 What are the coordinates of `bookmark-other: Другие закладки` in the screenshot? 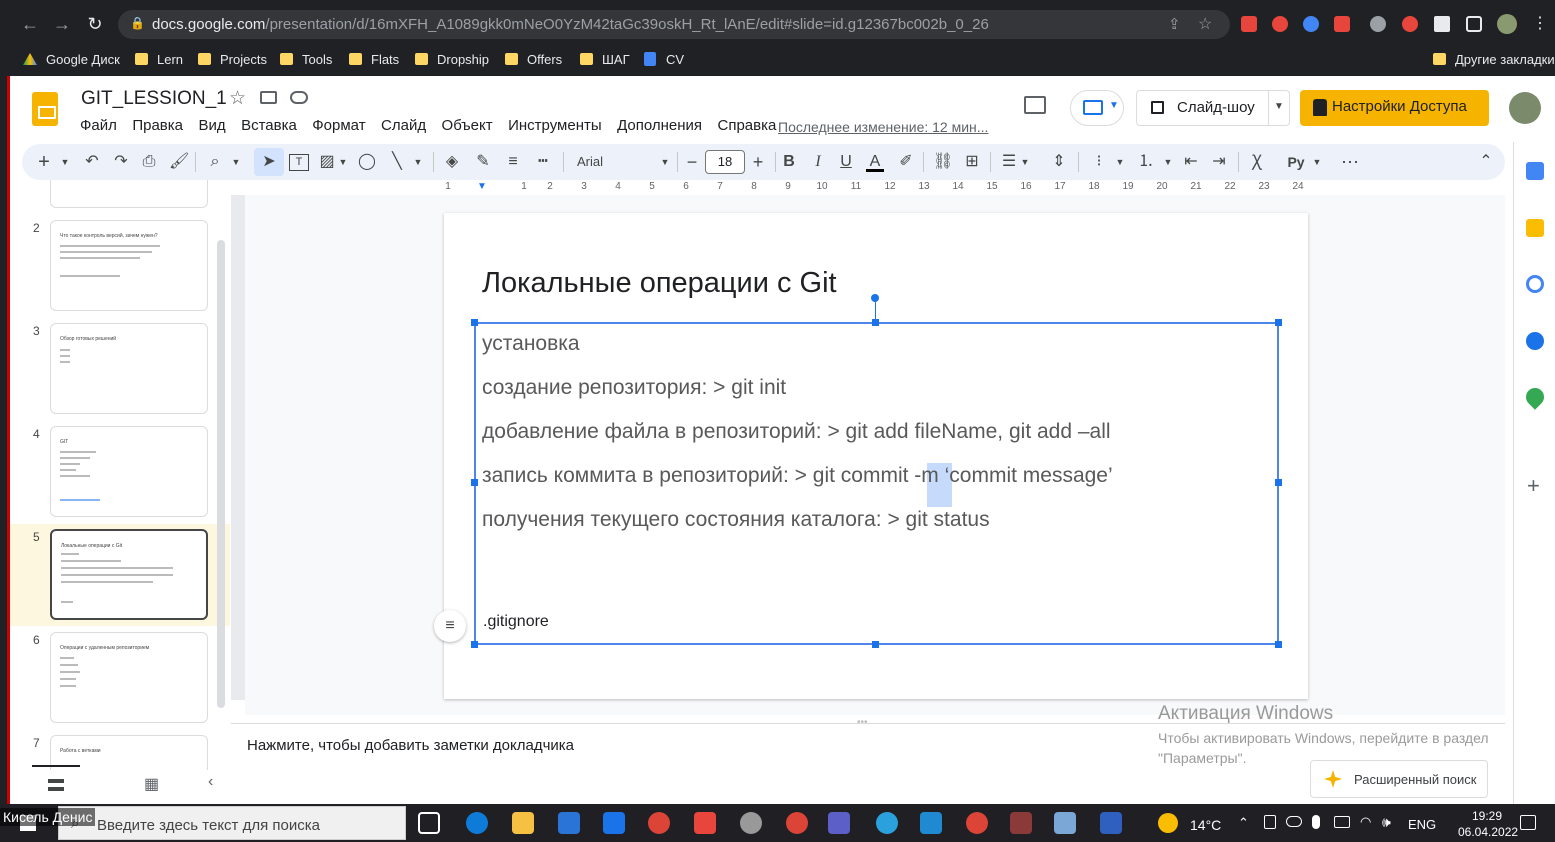 It's located at (1494, 60).